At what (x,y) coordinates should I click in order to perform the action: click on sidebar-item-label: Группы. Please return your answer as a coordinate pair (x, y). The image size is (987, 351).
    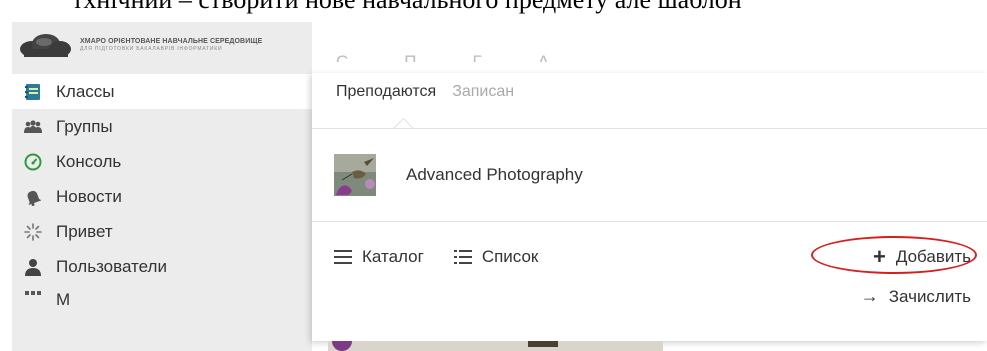
    Looking at the image, I should click on (84, 126).